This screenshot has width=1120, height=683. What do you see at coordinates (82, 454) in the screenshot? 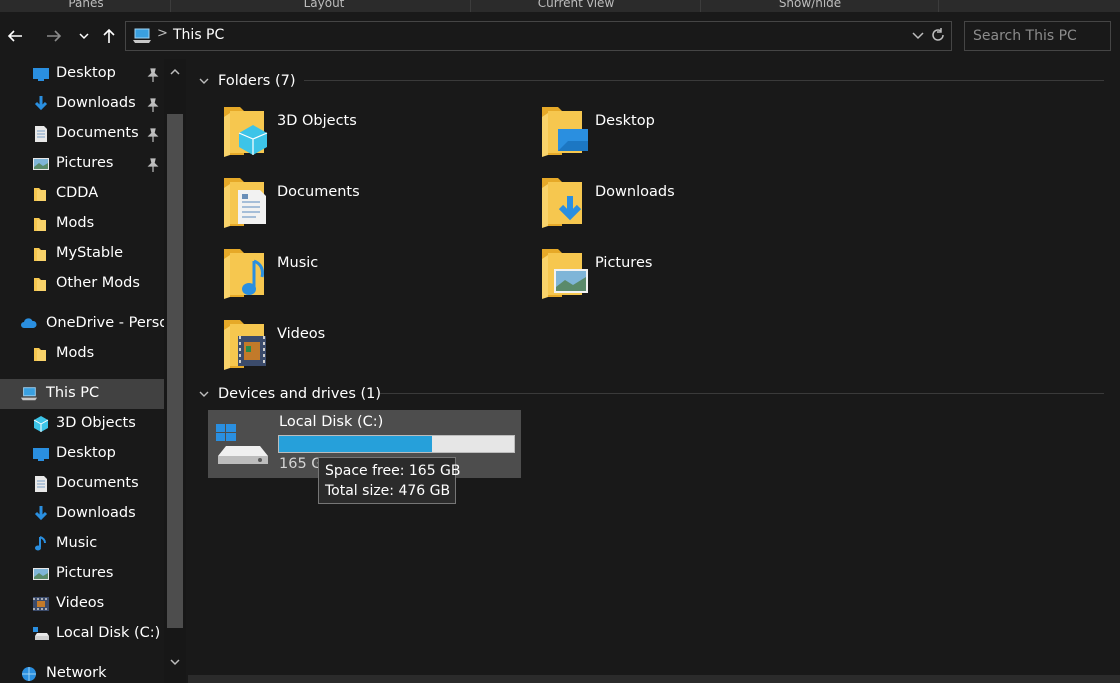
I see `sidebar-item-desktop-pc: Desktop` at bounding box center [82, 454].